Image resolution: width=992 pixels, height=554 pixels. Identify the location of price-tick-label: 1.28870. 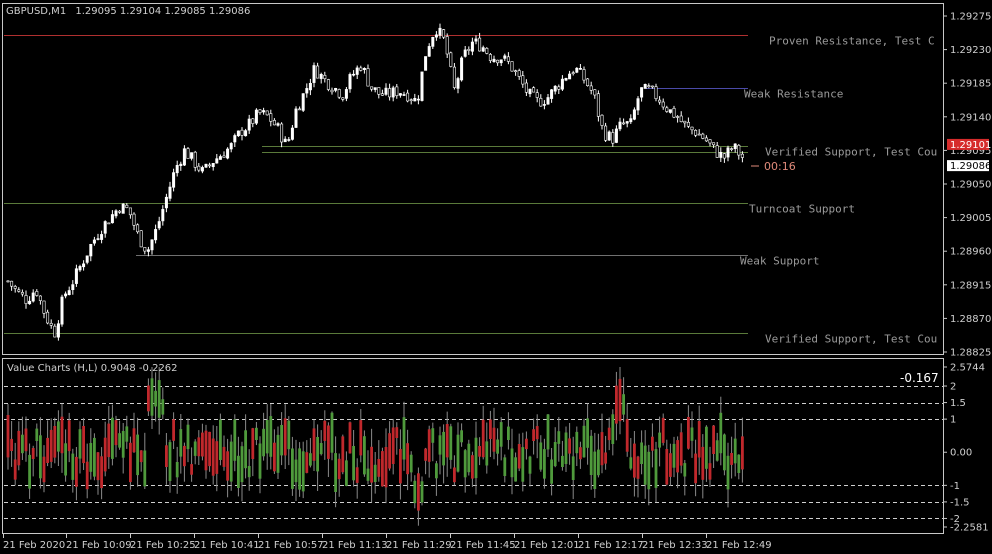
(970, 319).